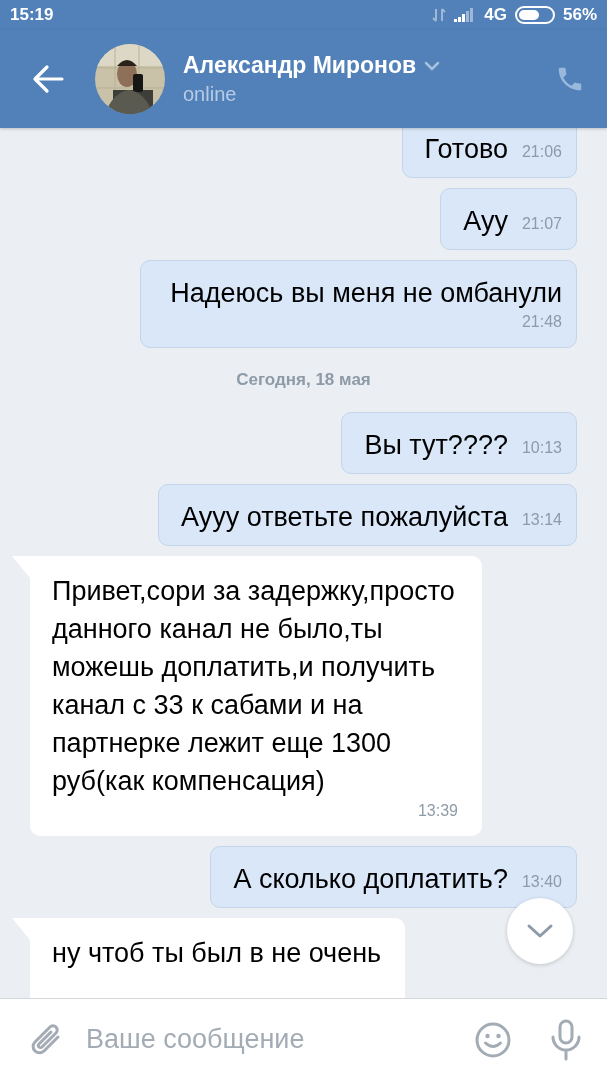 The width and height of the screenshot is (607, 1080). What do you see at coordinates (541, 224) in the screenshot?
I see `message-time: 21:07` at bounding box center [541, 224].